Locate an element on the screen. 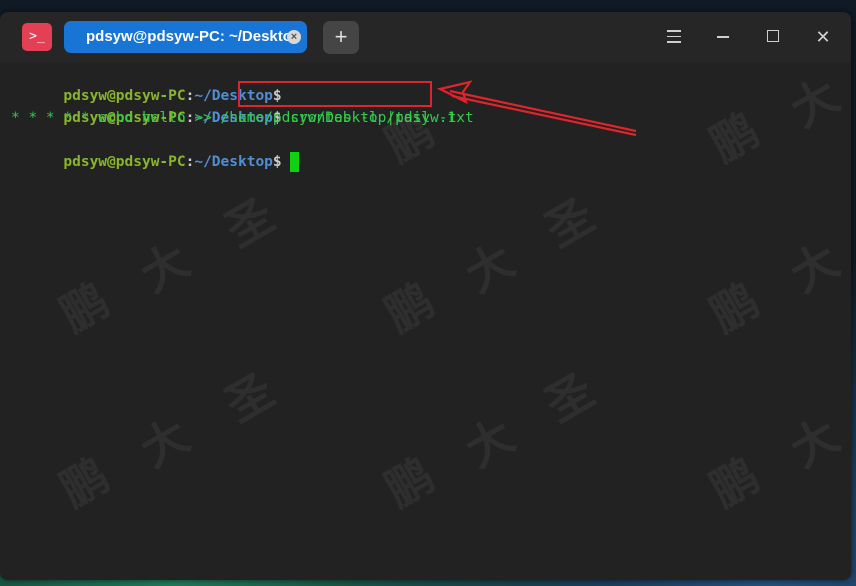 Image resolution: width=856 pixels, height=586 pixels. title-bar: >_ pdsyw@pdsyw-PC: ~/Desktop × + ✕ is located at coordinates (425, 37).